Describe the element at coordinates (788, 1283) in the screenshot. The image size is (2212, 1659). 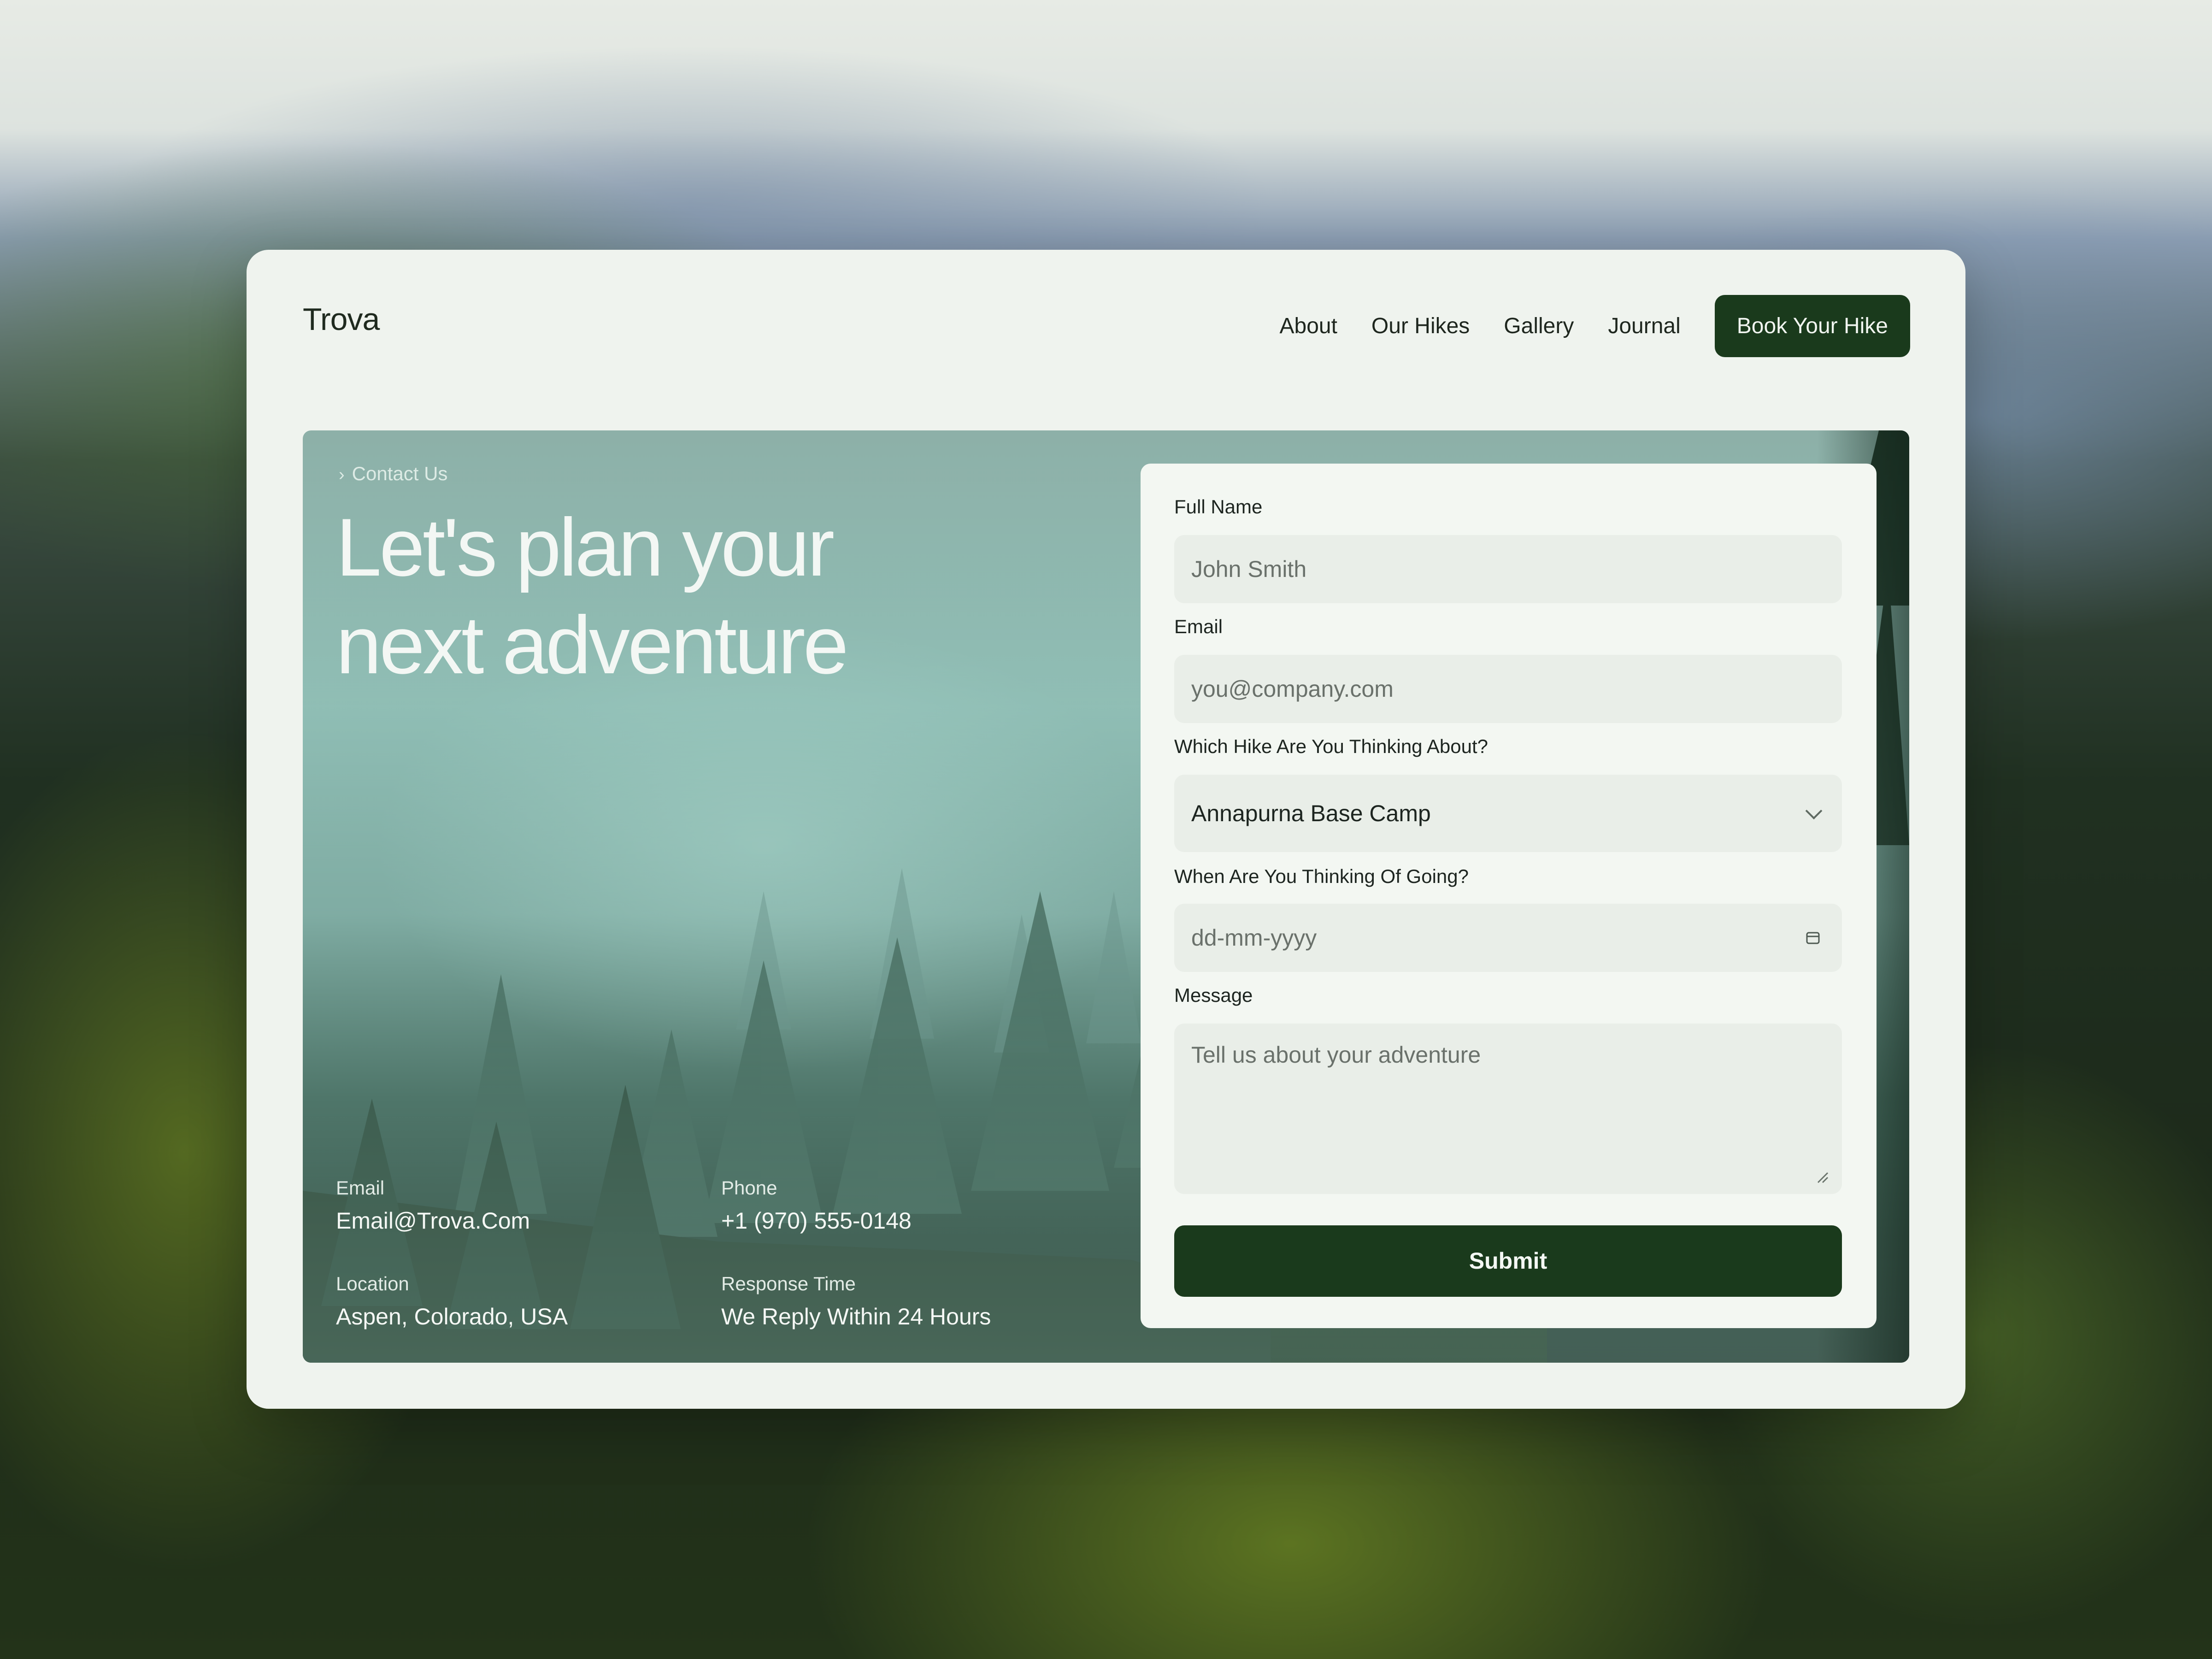
I see `contact-response-label: Response Time` at that location.